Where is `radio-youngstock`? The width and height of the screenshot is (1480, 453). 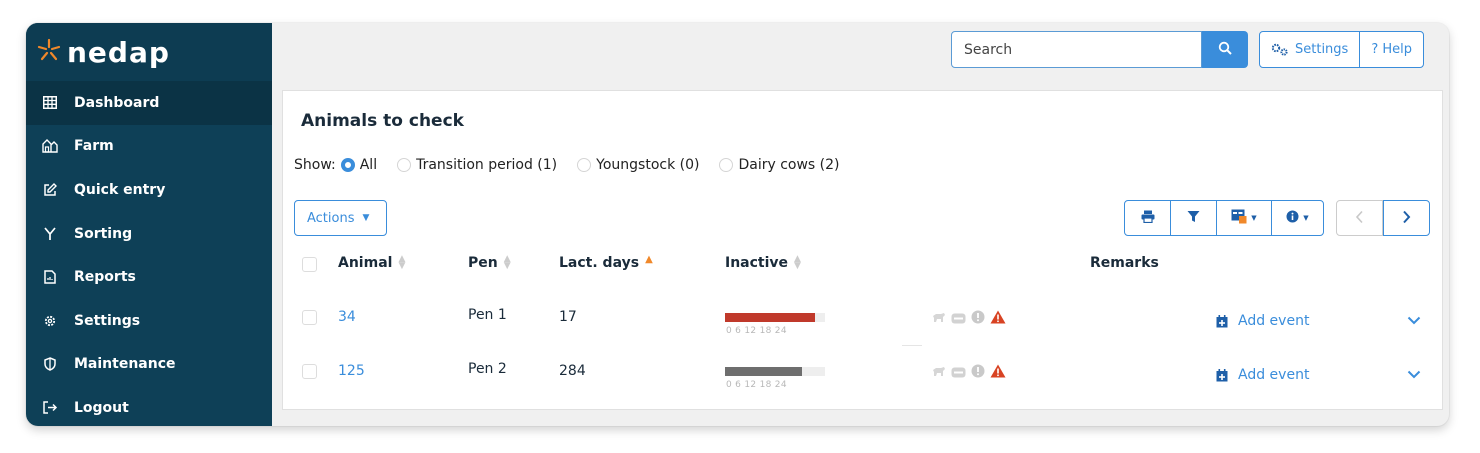
radio-youngstock is located at coordinates (584, 165).